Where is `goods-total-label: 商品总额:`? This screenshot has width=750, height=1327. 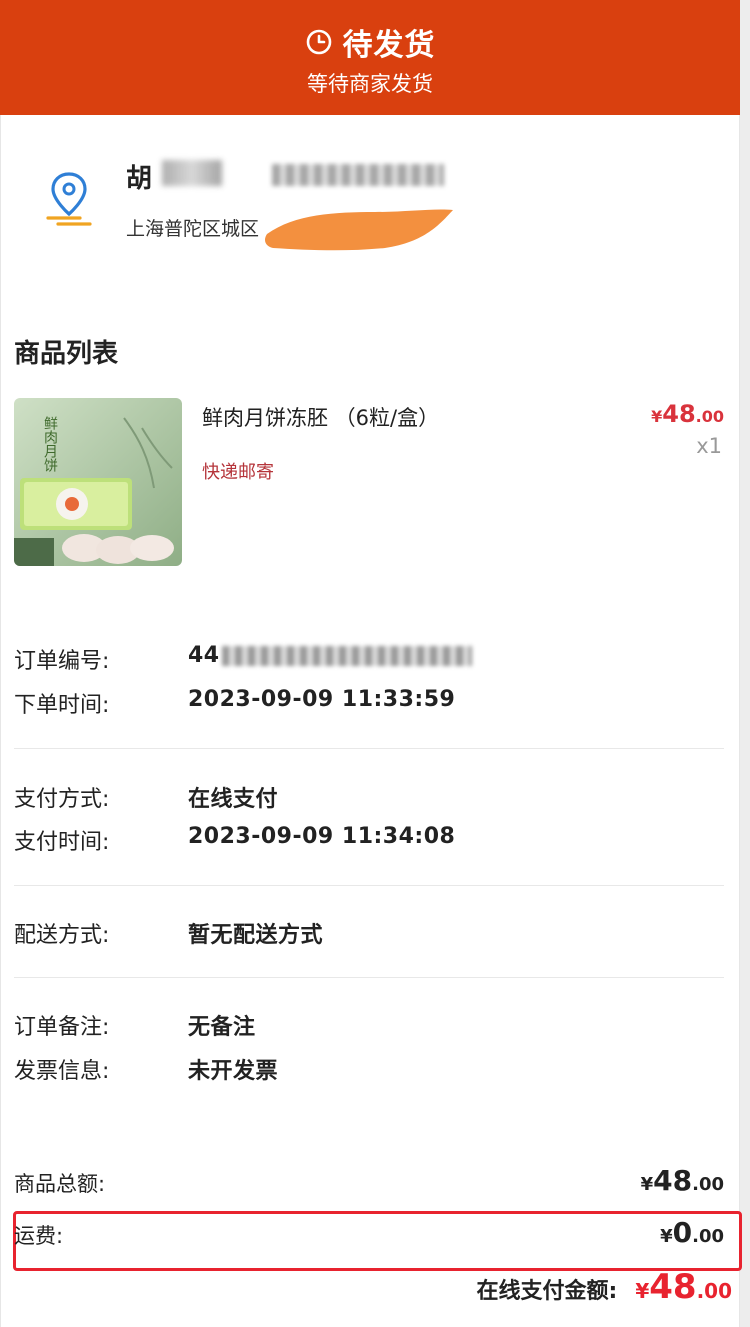
goods-total-label: 商品总额: is located at coordinates (60, 1184).